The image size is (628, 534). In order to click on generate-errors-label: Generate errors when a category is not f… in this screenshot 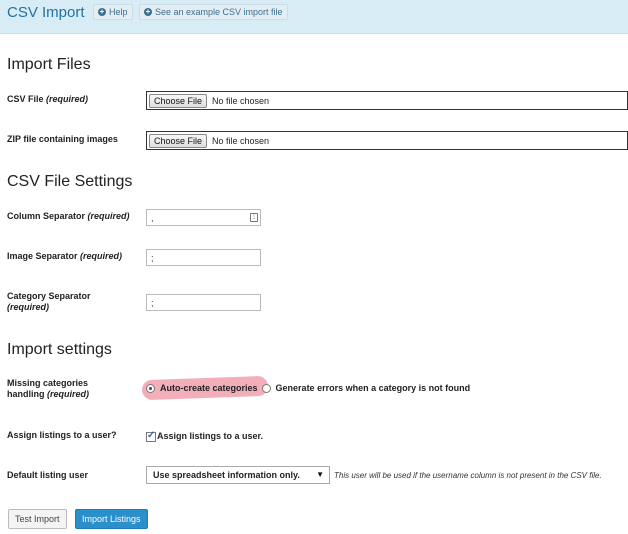, I will do `click(373, 388)`.